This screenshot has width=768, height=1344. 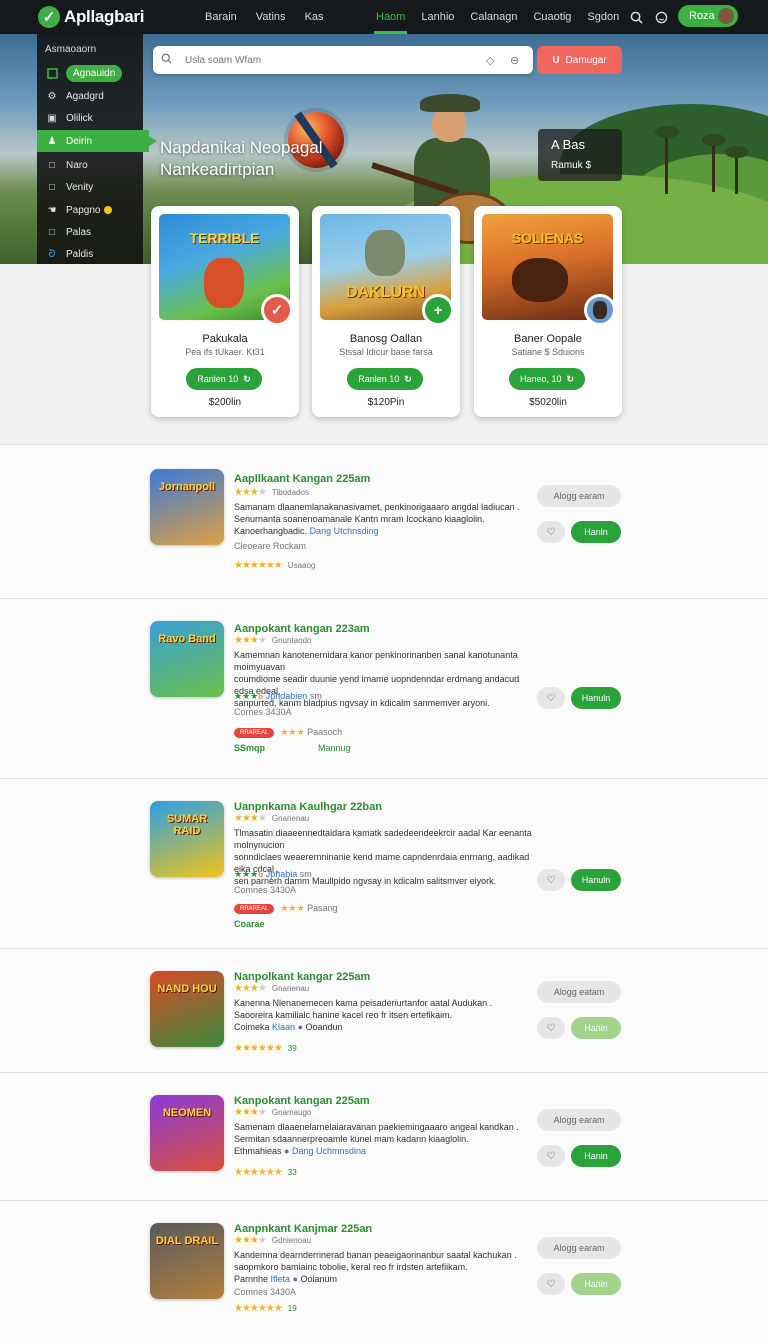 What do you see at coordinates (90, 73) in the screenshot?
I see `sidebar-item-1: Agnauidn` at bounding box center [90, 73].